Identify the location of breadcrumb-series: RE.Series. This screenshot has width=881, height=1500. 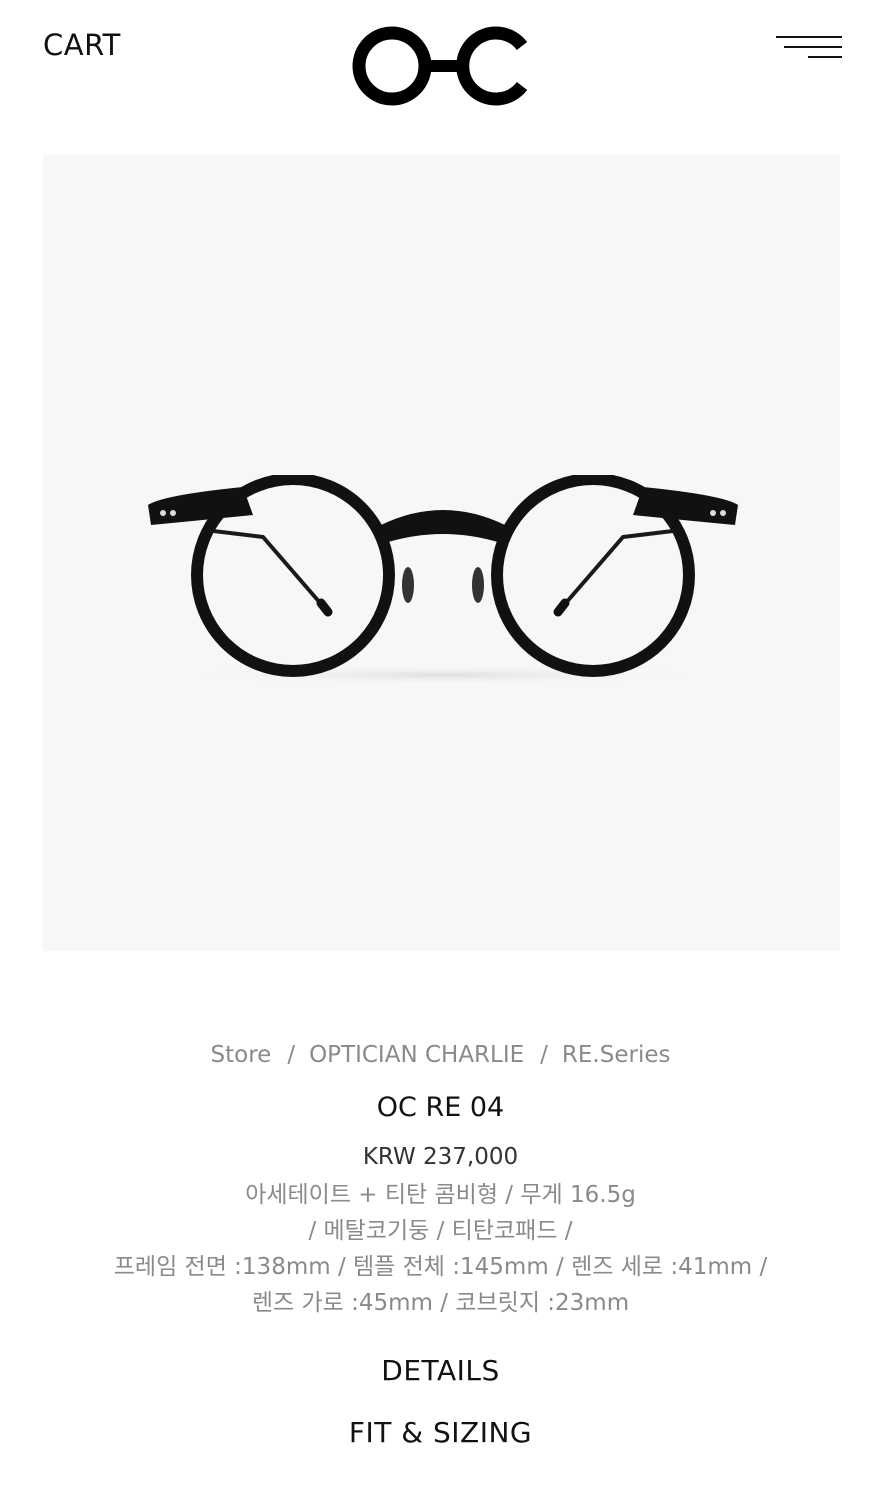
(616, 1055).